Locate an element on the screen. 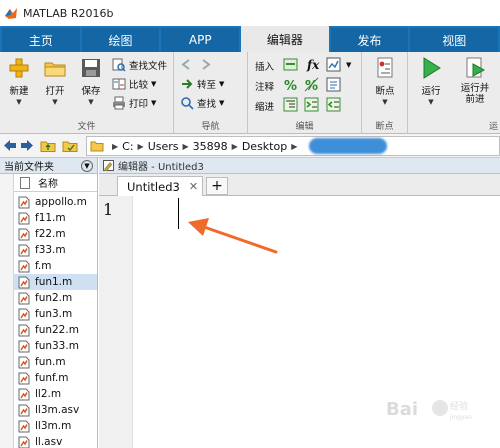 This screenshot has width=500, height=448. file-list-item: fun2.m is located at coordinates (55, 298).